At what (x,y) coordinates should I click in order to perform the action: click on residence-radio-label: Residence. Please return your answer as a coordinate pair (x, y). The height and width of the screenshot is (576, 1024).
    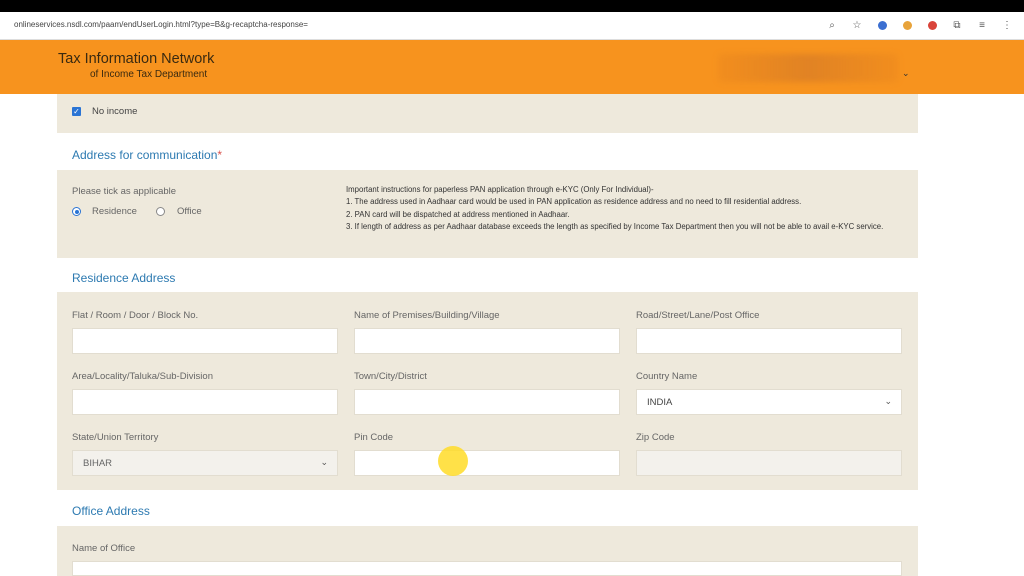
    Looking at the image, I should click on (114, 211).